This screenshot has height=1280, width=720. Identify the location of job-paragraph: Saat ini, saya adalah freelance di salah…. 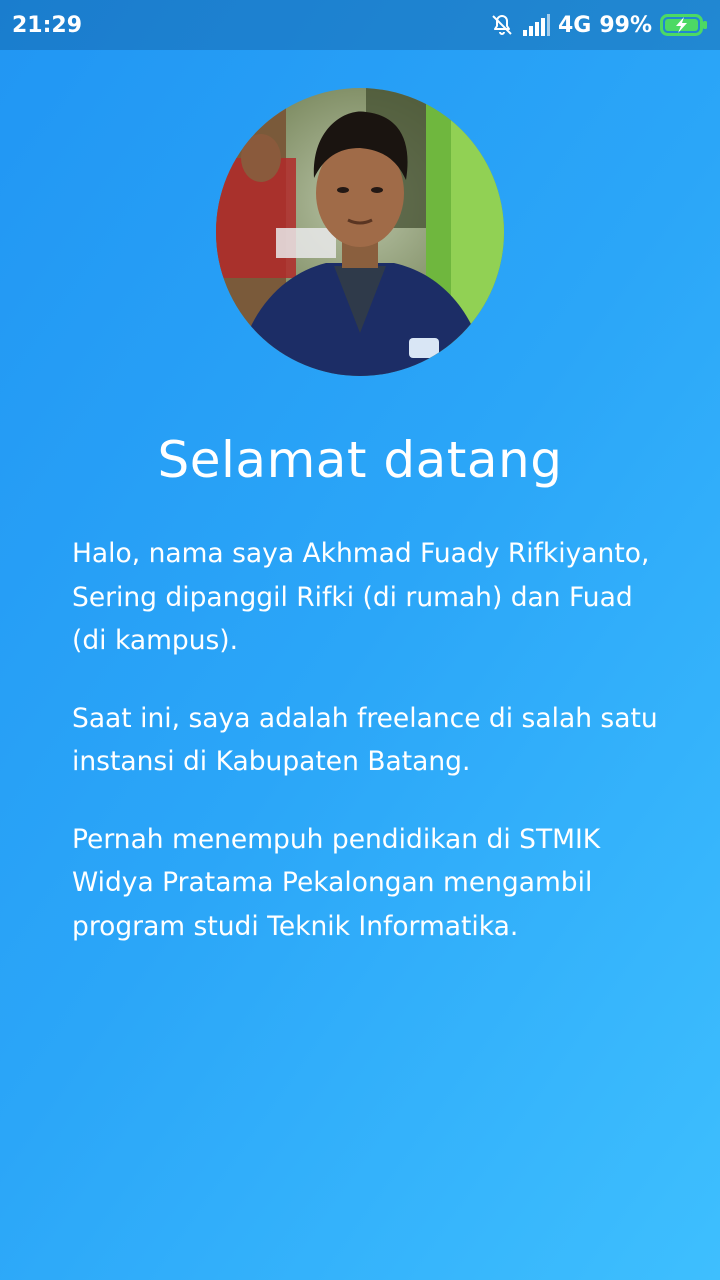
(365, 740).